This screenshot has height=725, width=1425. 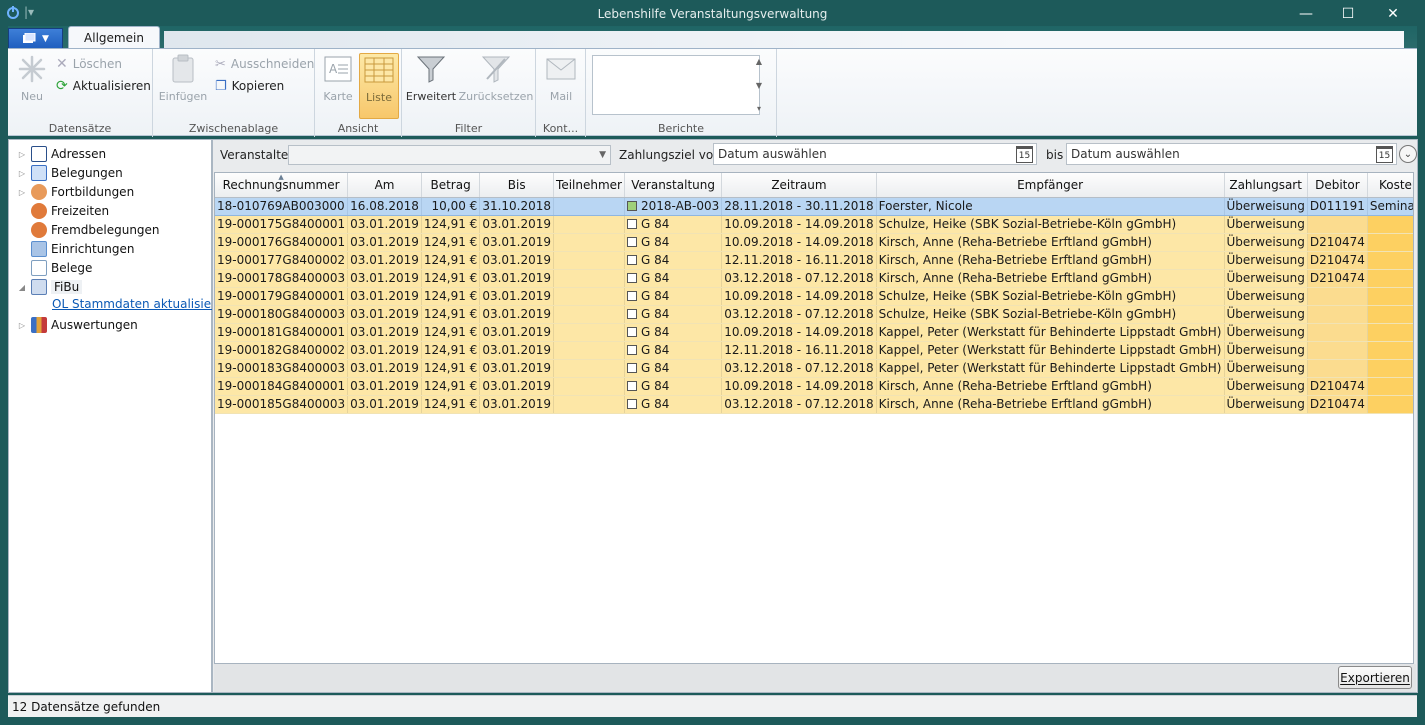 I want to click on tree-item-einrichtungen: Einrichtungen, so click(x=76, y=249).